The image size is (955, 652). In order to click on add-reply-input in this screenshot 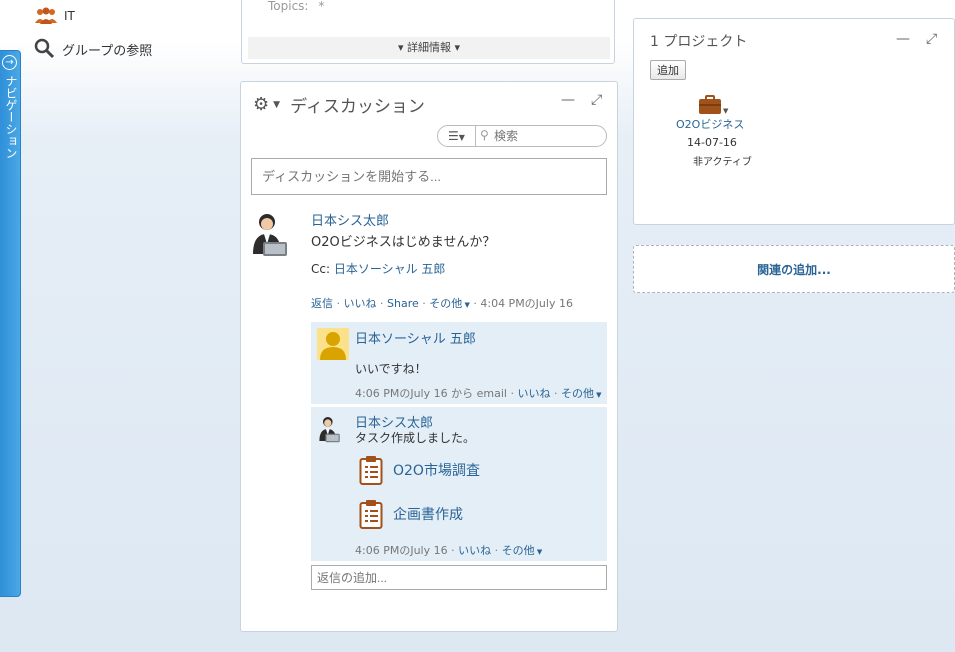, I will do `click(459, 577)`.